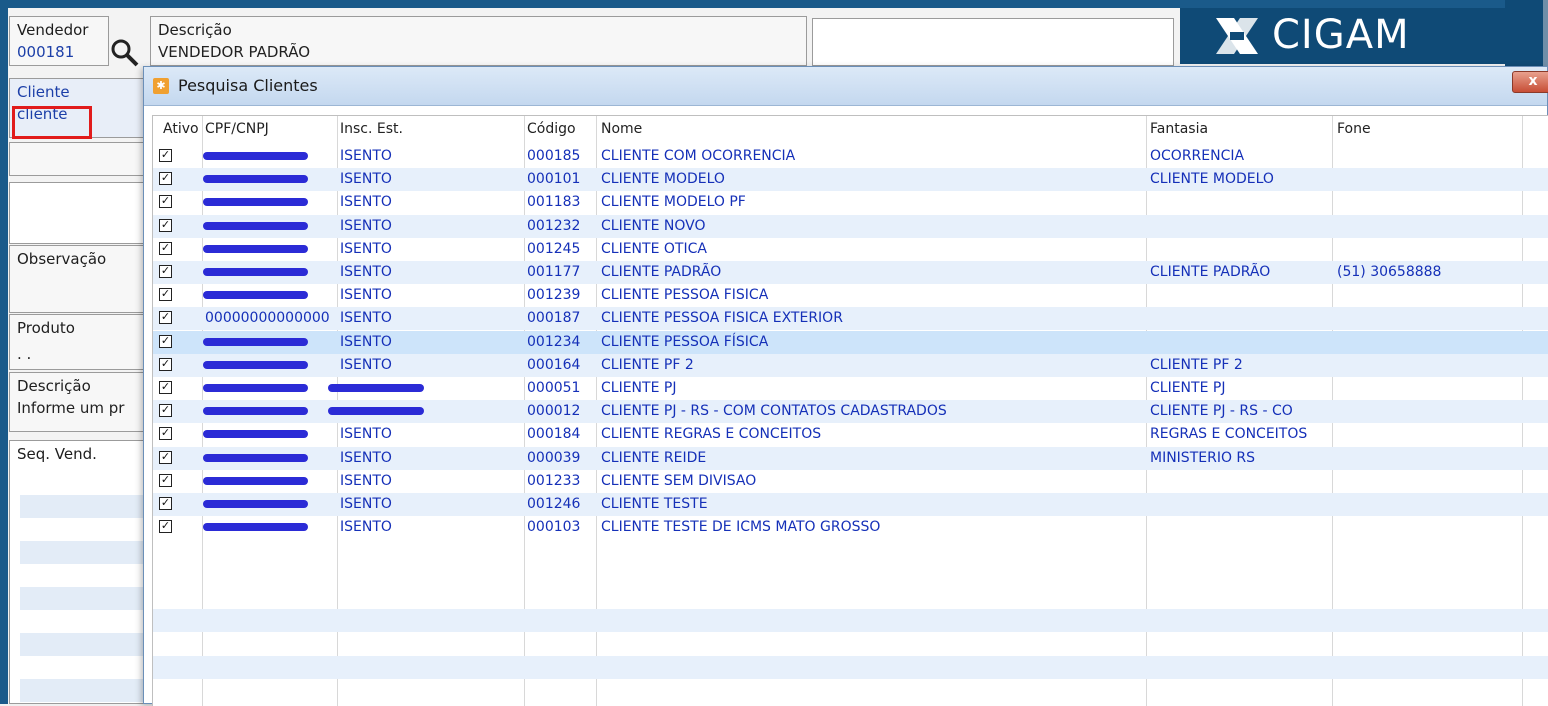 This screenshot has height=706, width=1548. Describe the element at coordinates (161, 86) in the screenshot. I see `app-icon: ✱` at that location.